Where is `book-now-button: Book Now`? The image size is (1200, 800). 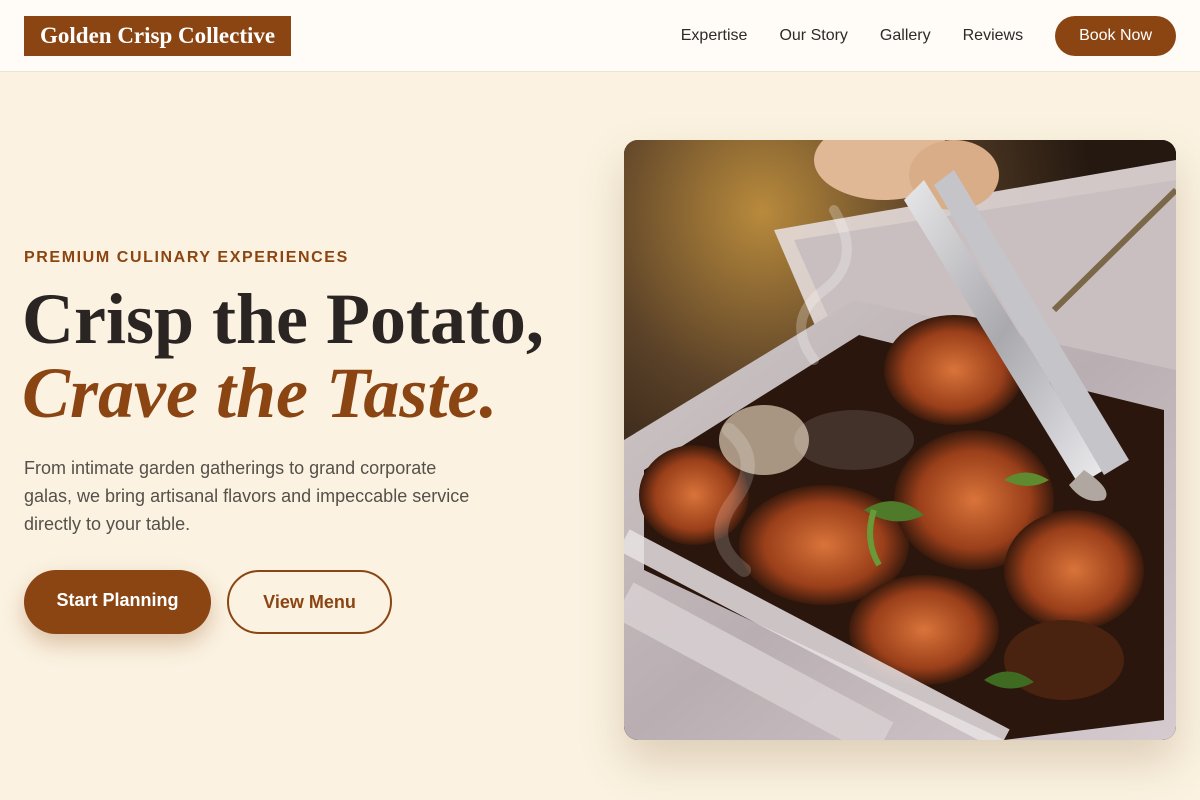
book-now-button: Book Now is located at coordinates (1115, 36).